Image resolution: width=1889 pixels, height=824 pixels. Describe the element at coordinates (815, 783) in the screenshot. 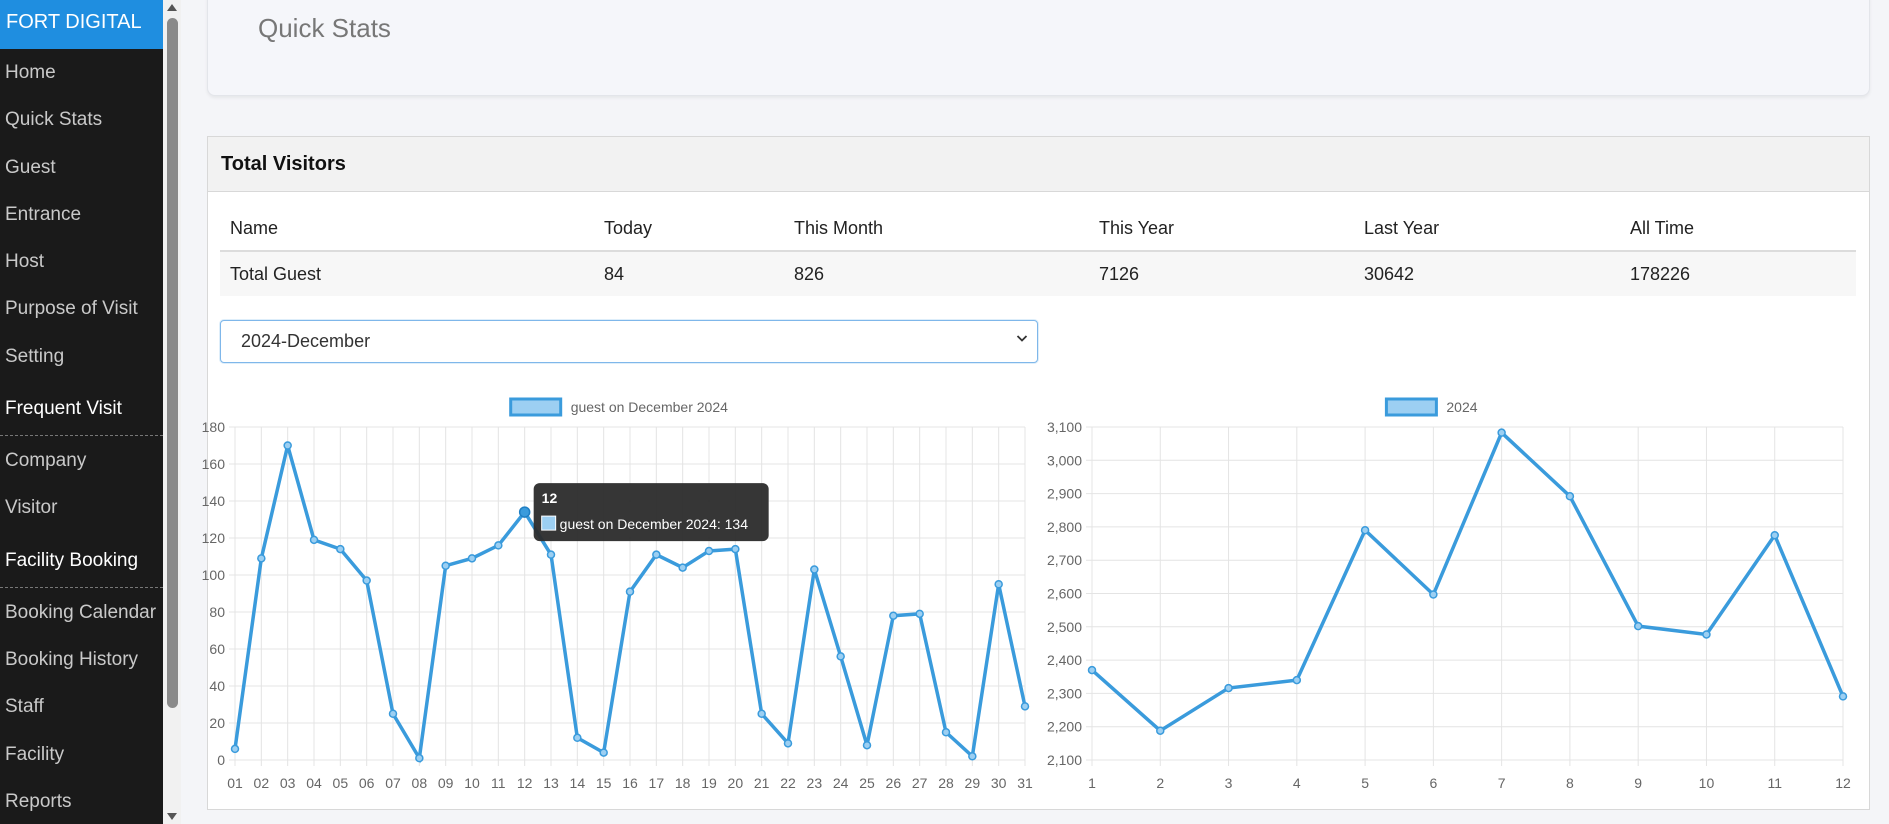

I see `x-tick-label: 23` at that location.